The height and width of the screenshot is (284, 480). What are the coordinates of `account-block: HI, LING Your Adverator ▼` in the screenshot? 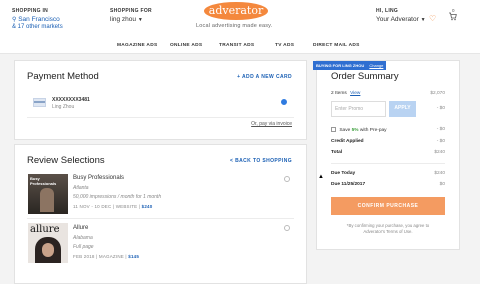 It's located at (401, 15).